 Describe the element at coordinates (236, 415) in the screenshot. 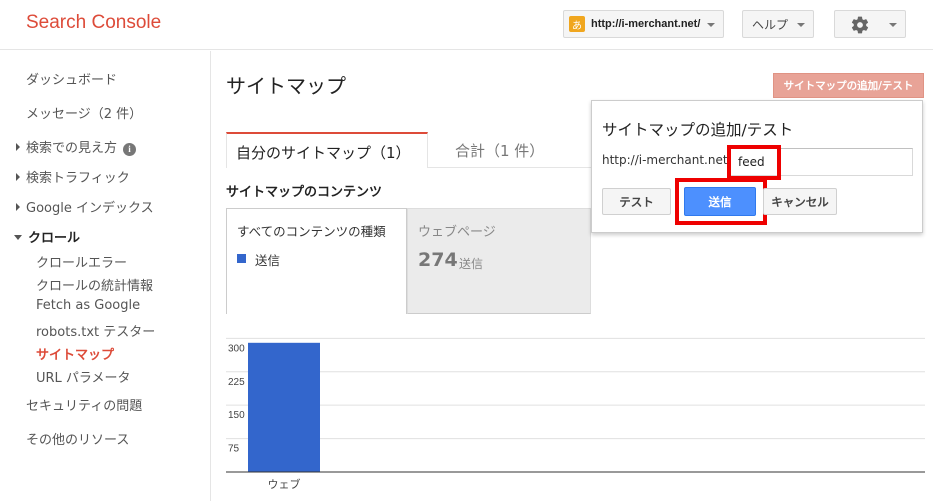

I see `y-tick-label: 150` at that location.